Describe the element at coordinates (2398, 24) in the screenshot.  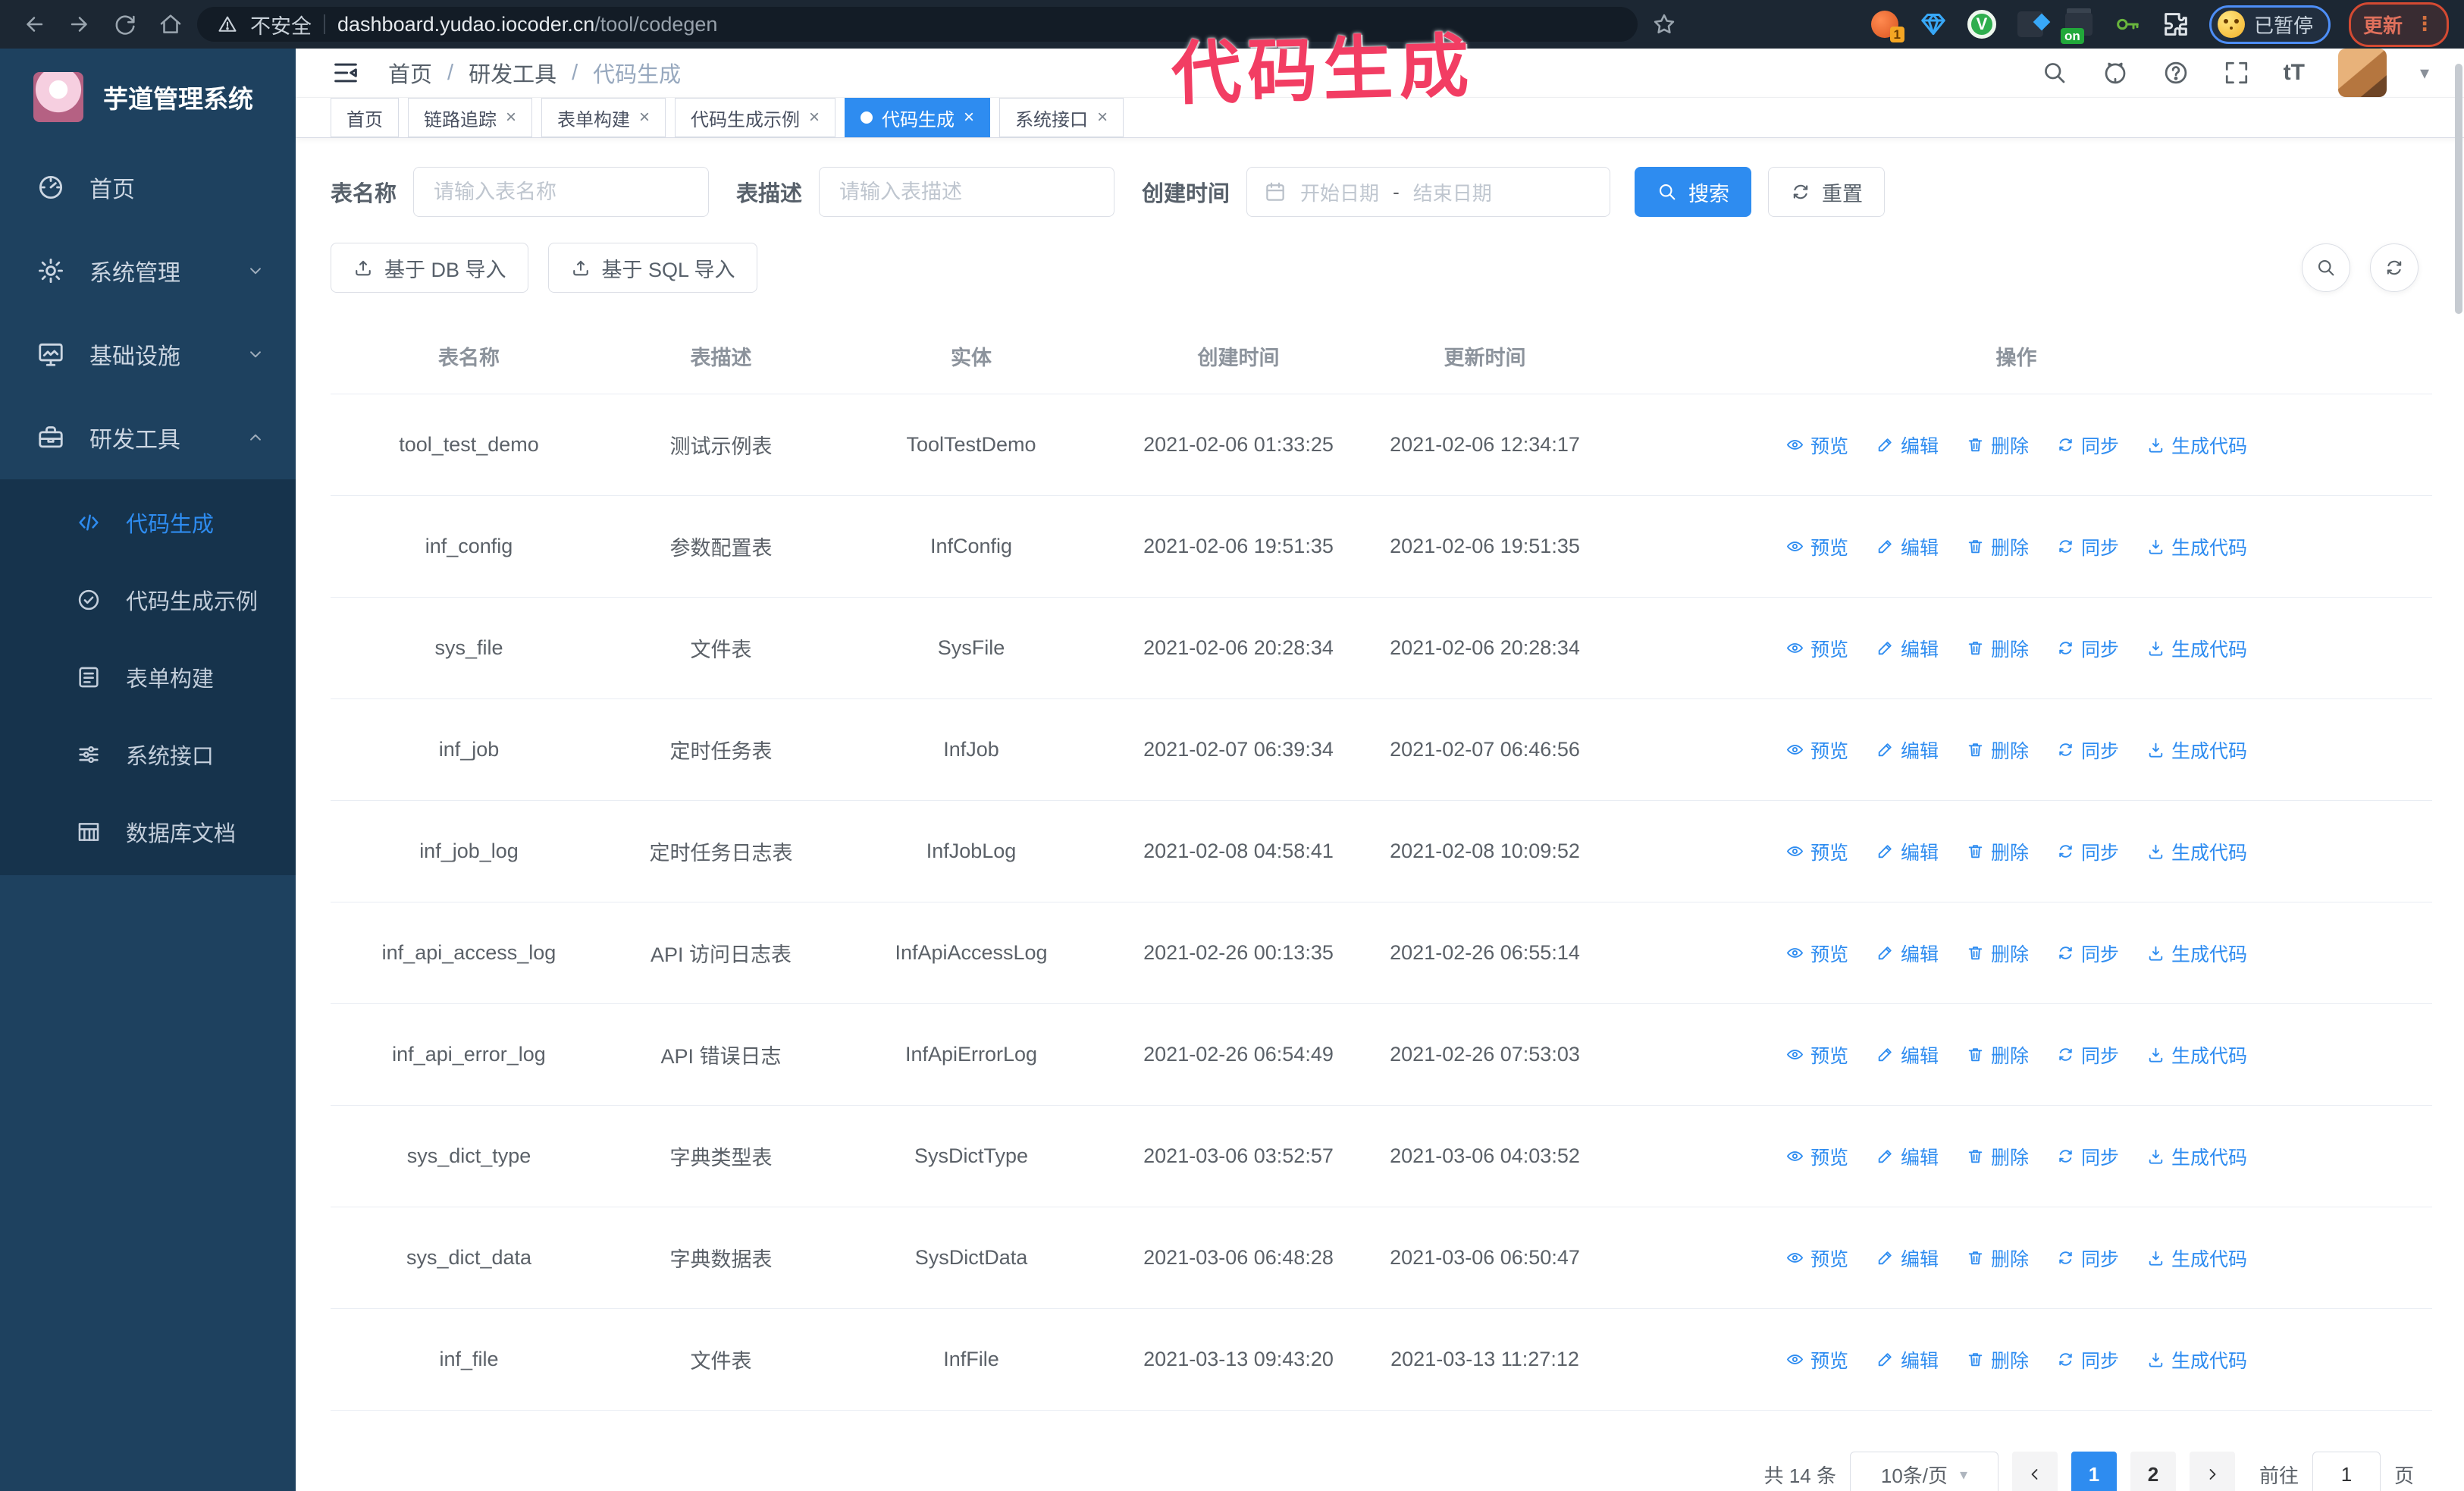
I see `chrome-update-button: 更新 ⋮` at that location.